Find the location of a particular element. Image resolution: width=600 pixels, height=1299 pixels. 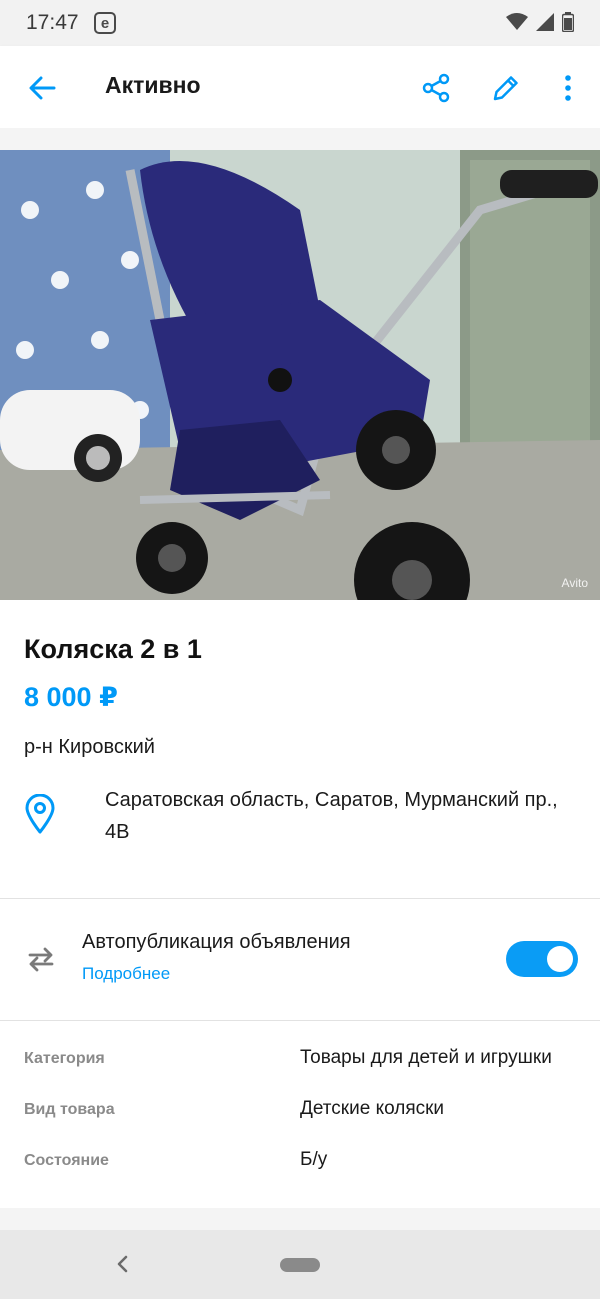

photo-watermark: Avito is located at coordinates (574, 583).